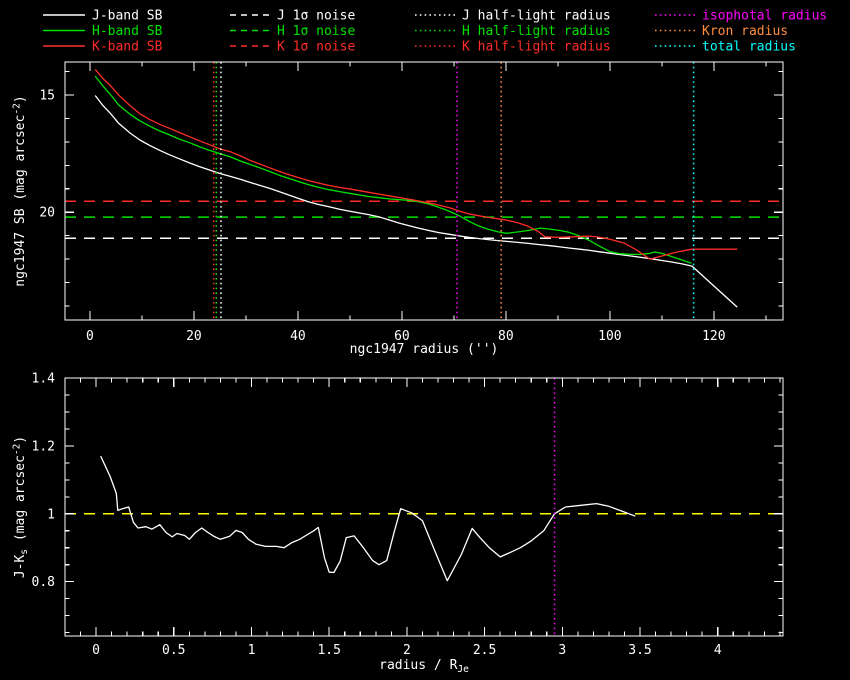 This screenshot has width=850, height=680. Describe the element at coordinates (764, 16) in the screenshot. I see `legend-item-label: isophotal radius` at that location.